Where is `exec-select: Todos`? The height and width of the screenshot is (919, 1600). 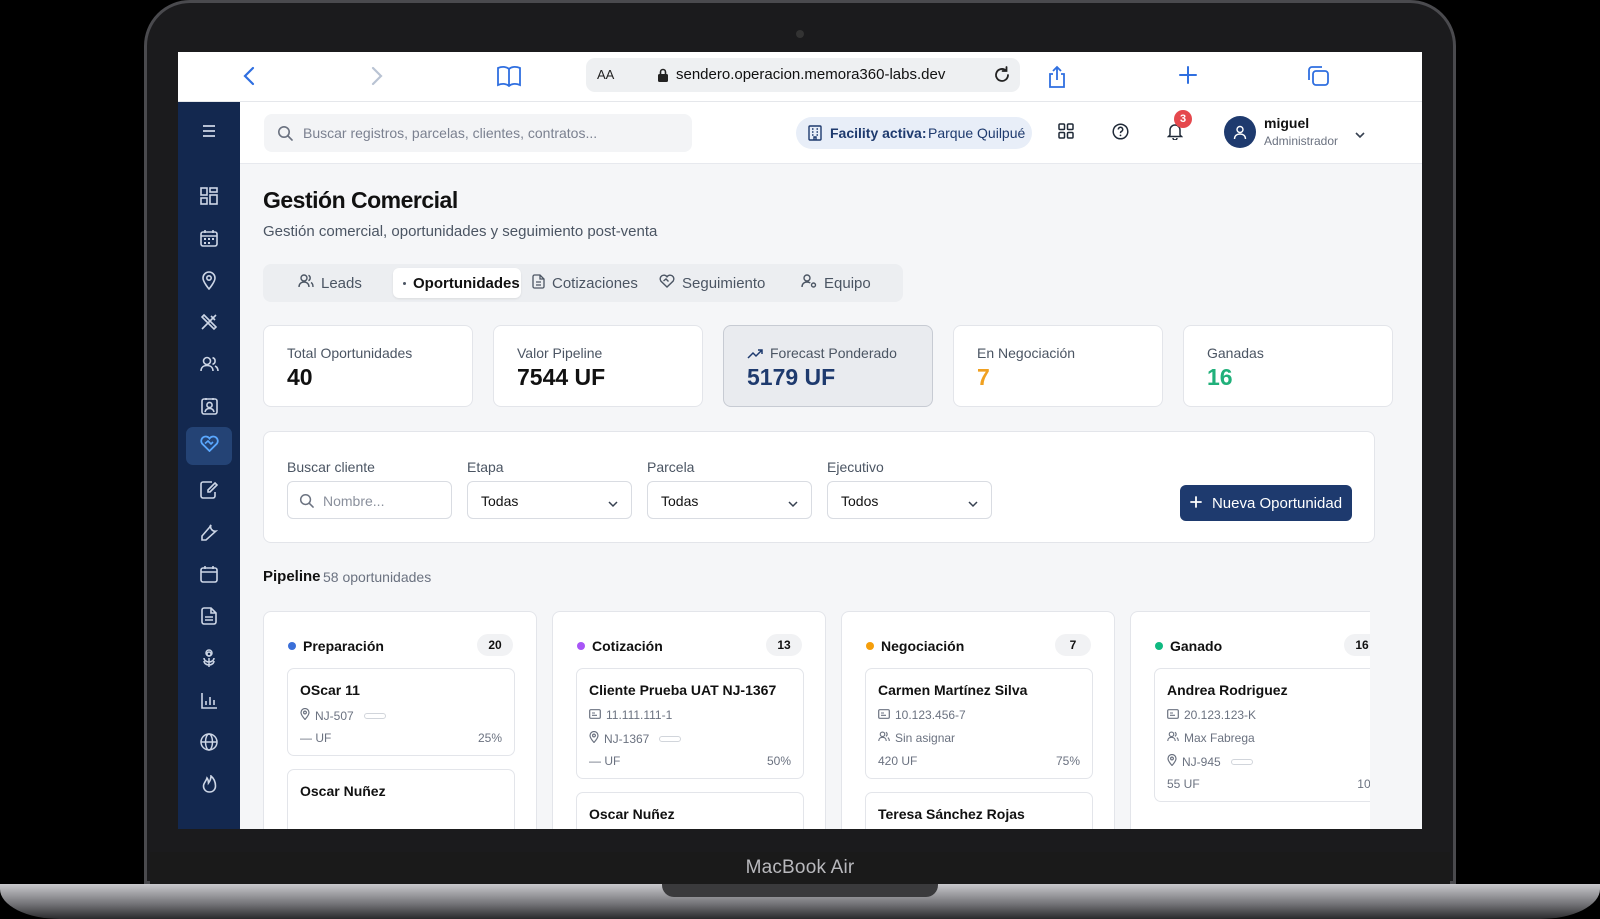 exec-select: Todos is located at coordinates (909, 500).